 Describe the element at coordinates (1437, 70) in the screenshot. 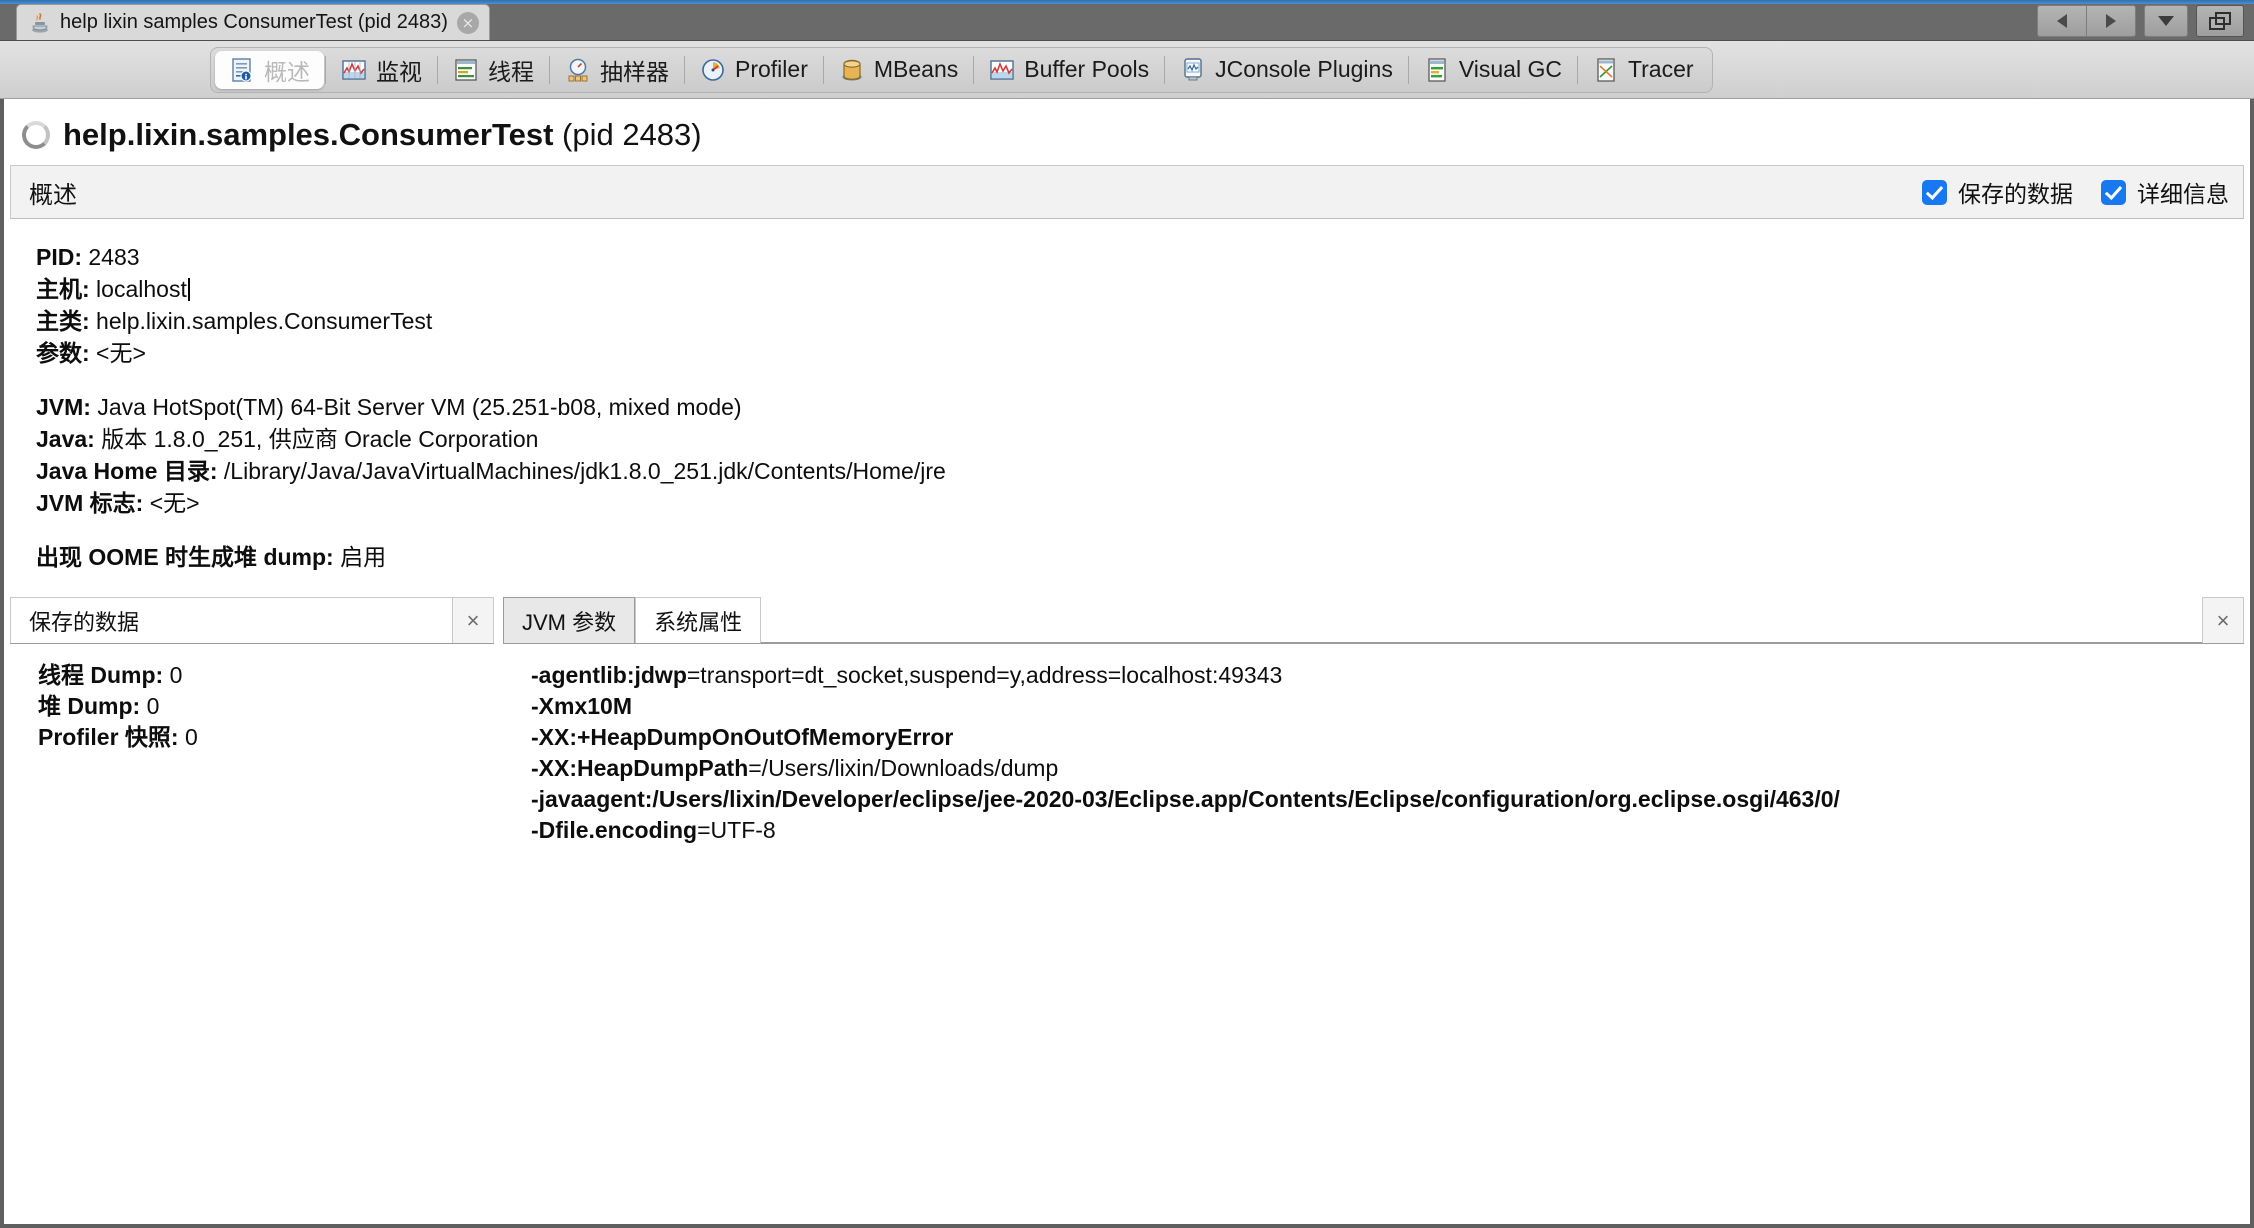

I see `visual-gc-icon` at that location.